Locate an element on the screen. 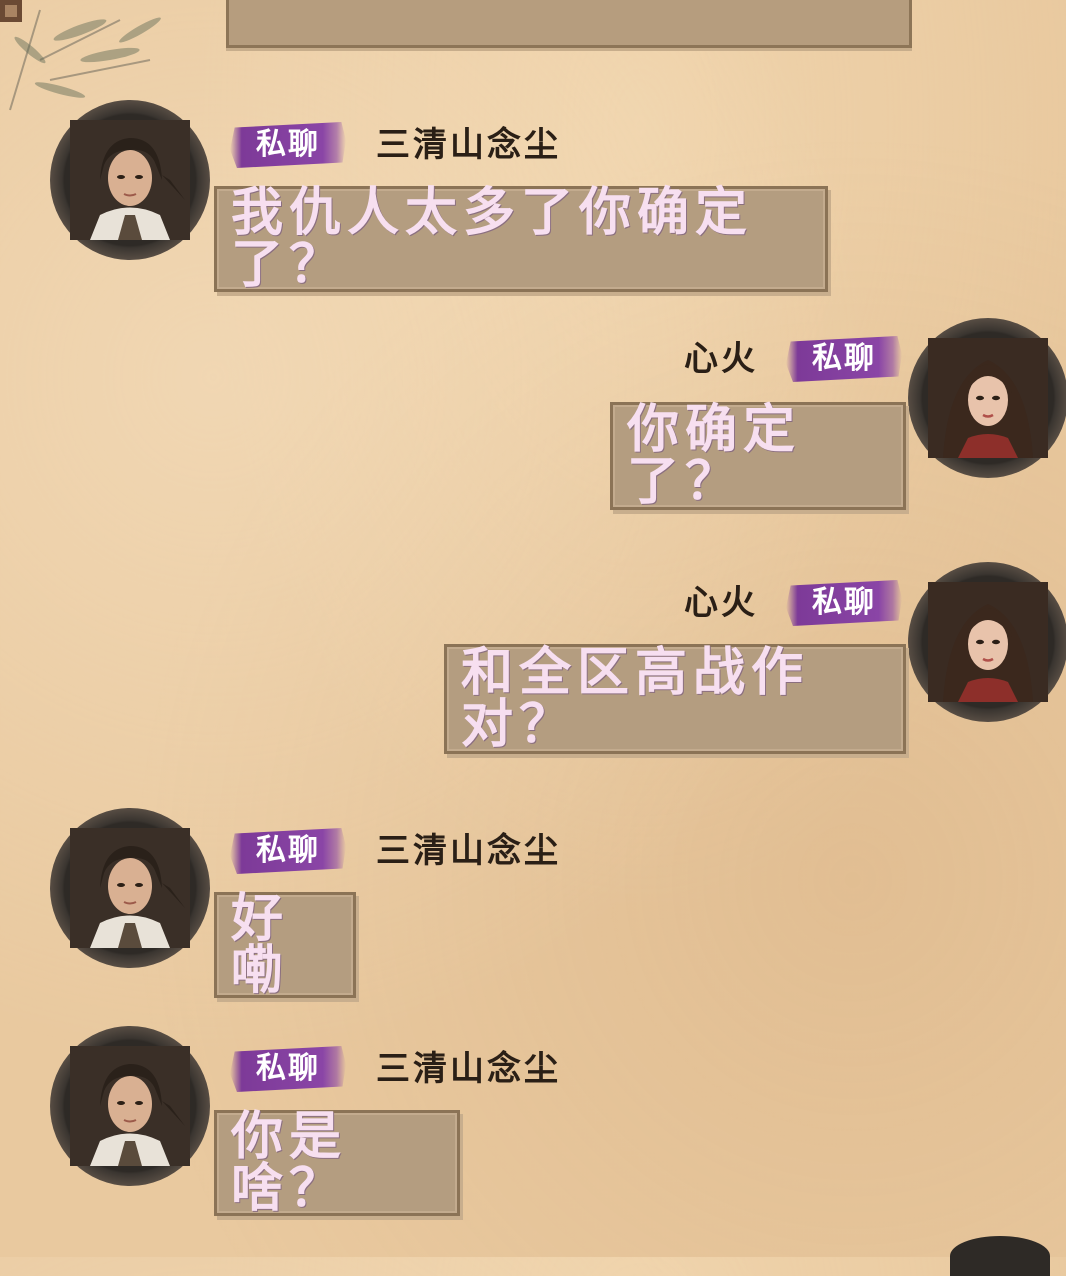 This screenshot has width=1066, height=1276. message-bubble: 好嘞 is located at coordinates (285, 945).